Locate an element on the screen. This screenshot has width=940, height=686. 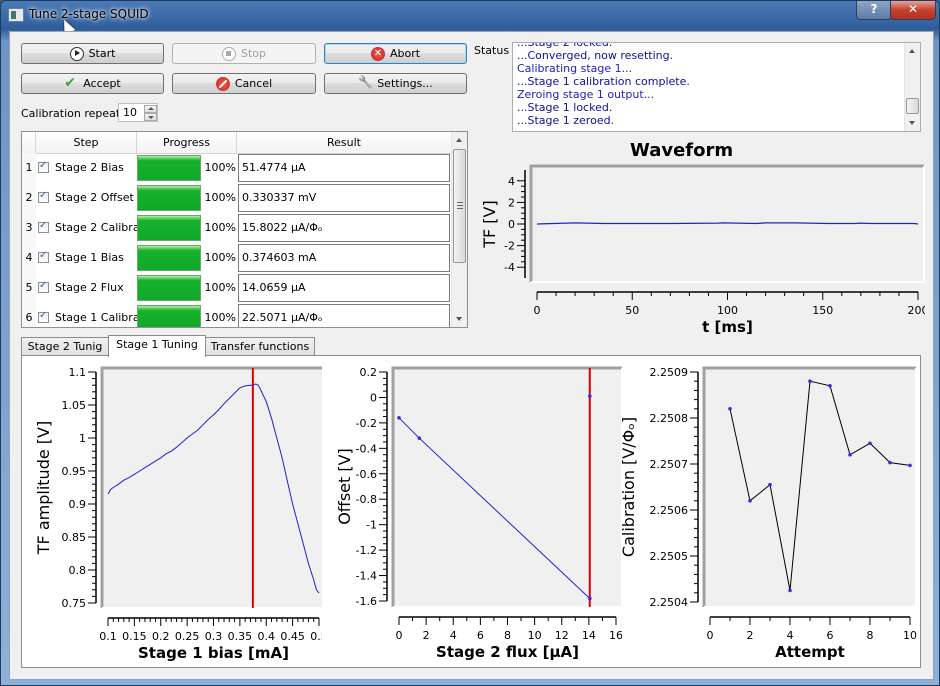
scroll-down-arrow-icon is located at coordinates (912, 123).